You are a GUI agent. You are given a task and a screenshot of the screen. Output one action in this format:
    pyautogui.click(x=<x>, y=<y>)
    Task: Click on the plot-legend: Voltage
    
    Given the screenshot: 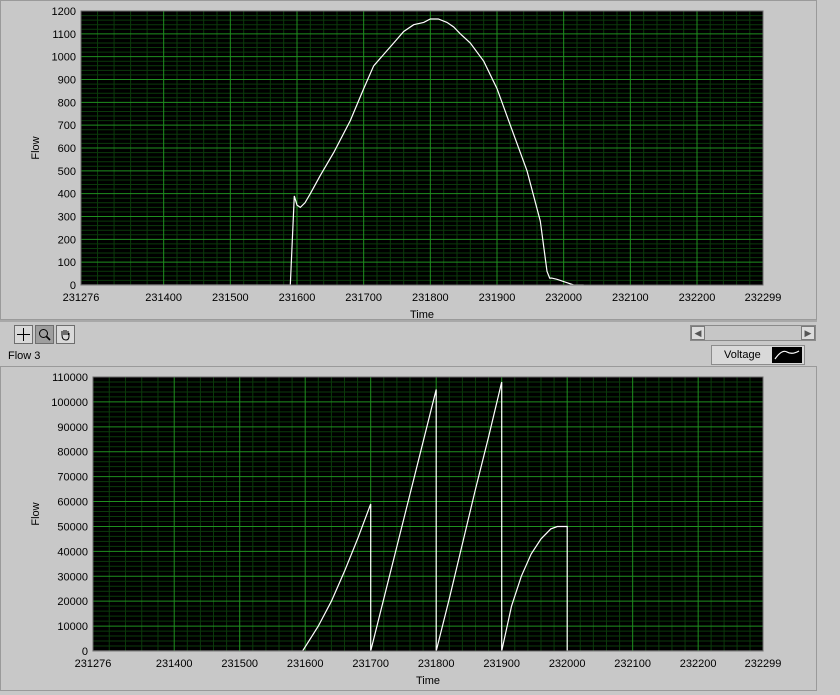 What is the action you would take?
    pyautogui.click(x=758, y=355)
    